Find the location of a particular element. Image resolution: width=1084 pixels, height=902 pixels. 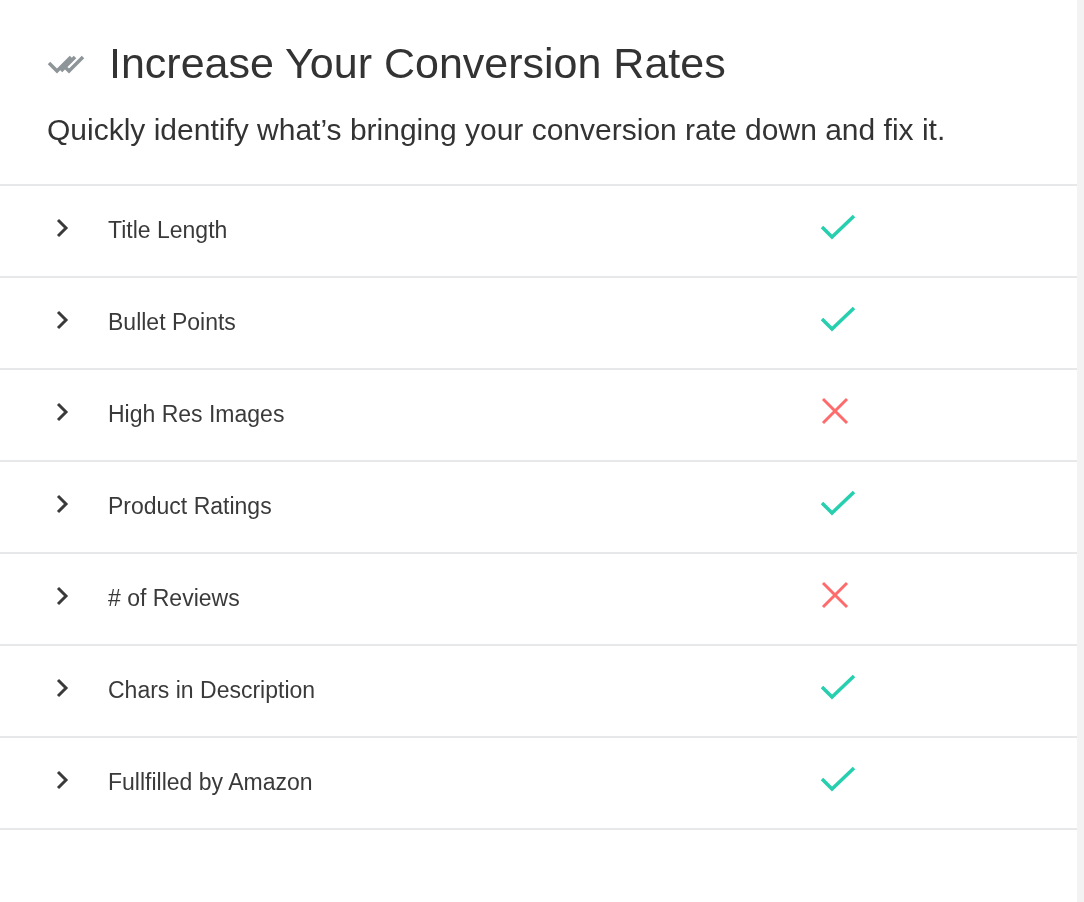

page-subtitle: Quickly identify what’s bringing your conversion rate down and fix it. is located at coordinates (497, 129).